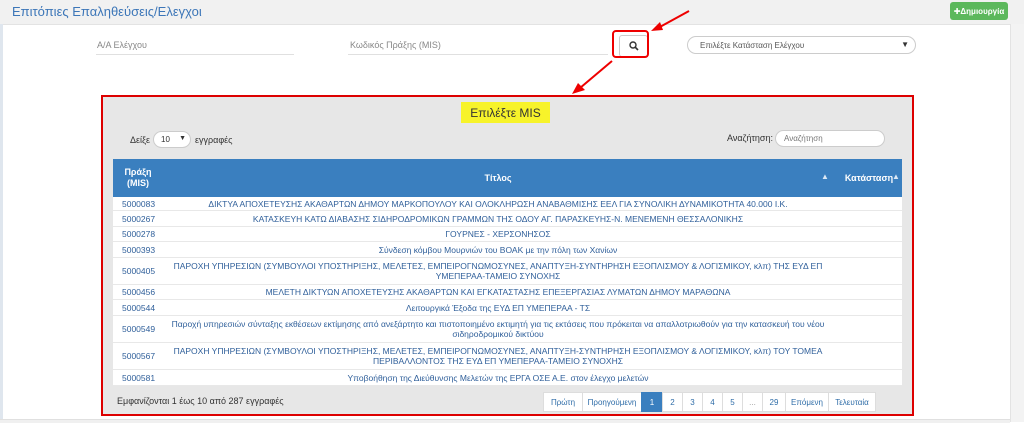  I want to click on records-label: εγγραφές, so click(214, 140).